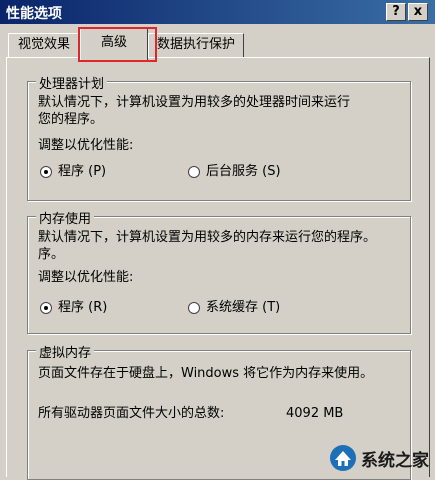 This screenshot has height=480, width=435. What do you see at coordinates (51, 254) in the screenshot?
I see `memory-description-line2: 序。` at bounding box center [51, 254].